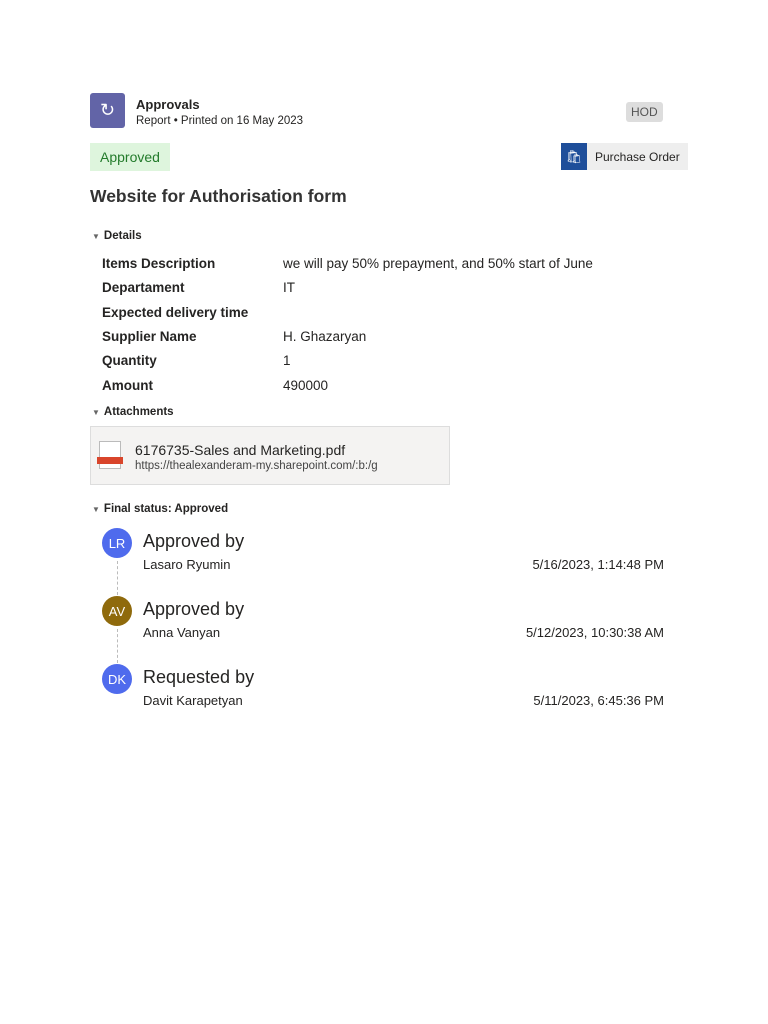 The image size is (768, 1024). What do you see at coordinates (193, 700) in the screenshot?
I see `step-person: Davit Karapetyan` at bounding box center [193, 700].